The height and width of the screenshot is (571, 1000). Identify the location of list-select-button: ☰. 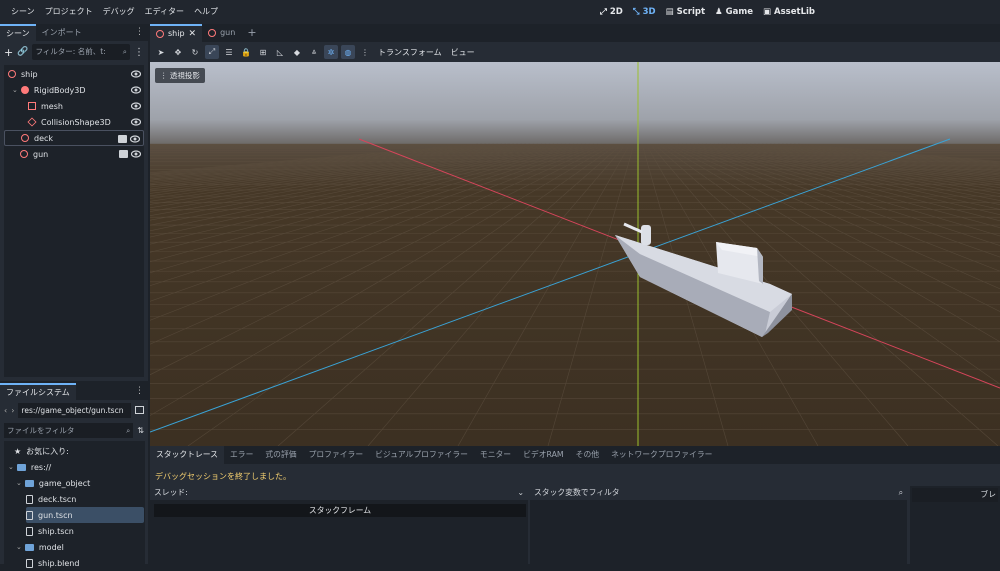
(229, 52).